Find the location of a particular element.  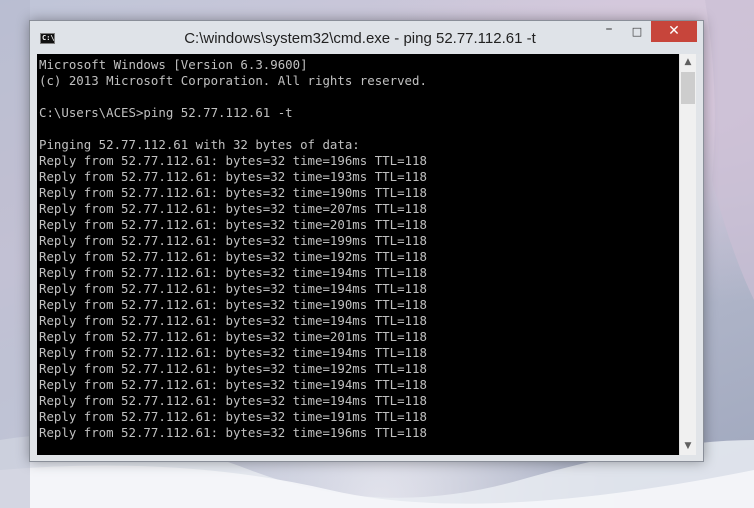

cmd-prompt-icon: C:\ is located at coordinates (47, 38).